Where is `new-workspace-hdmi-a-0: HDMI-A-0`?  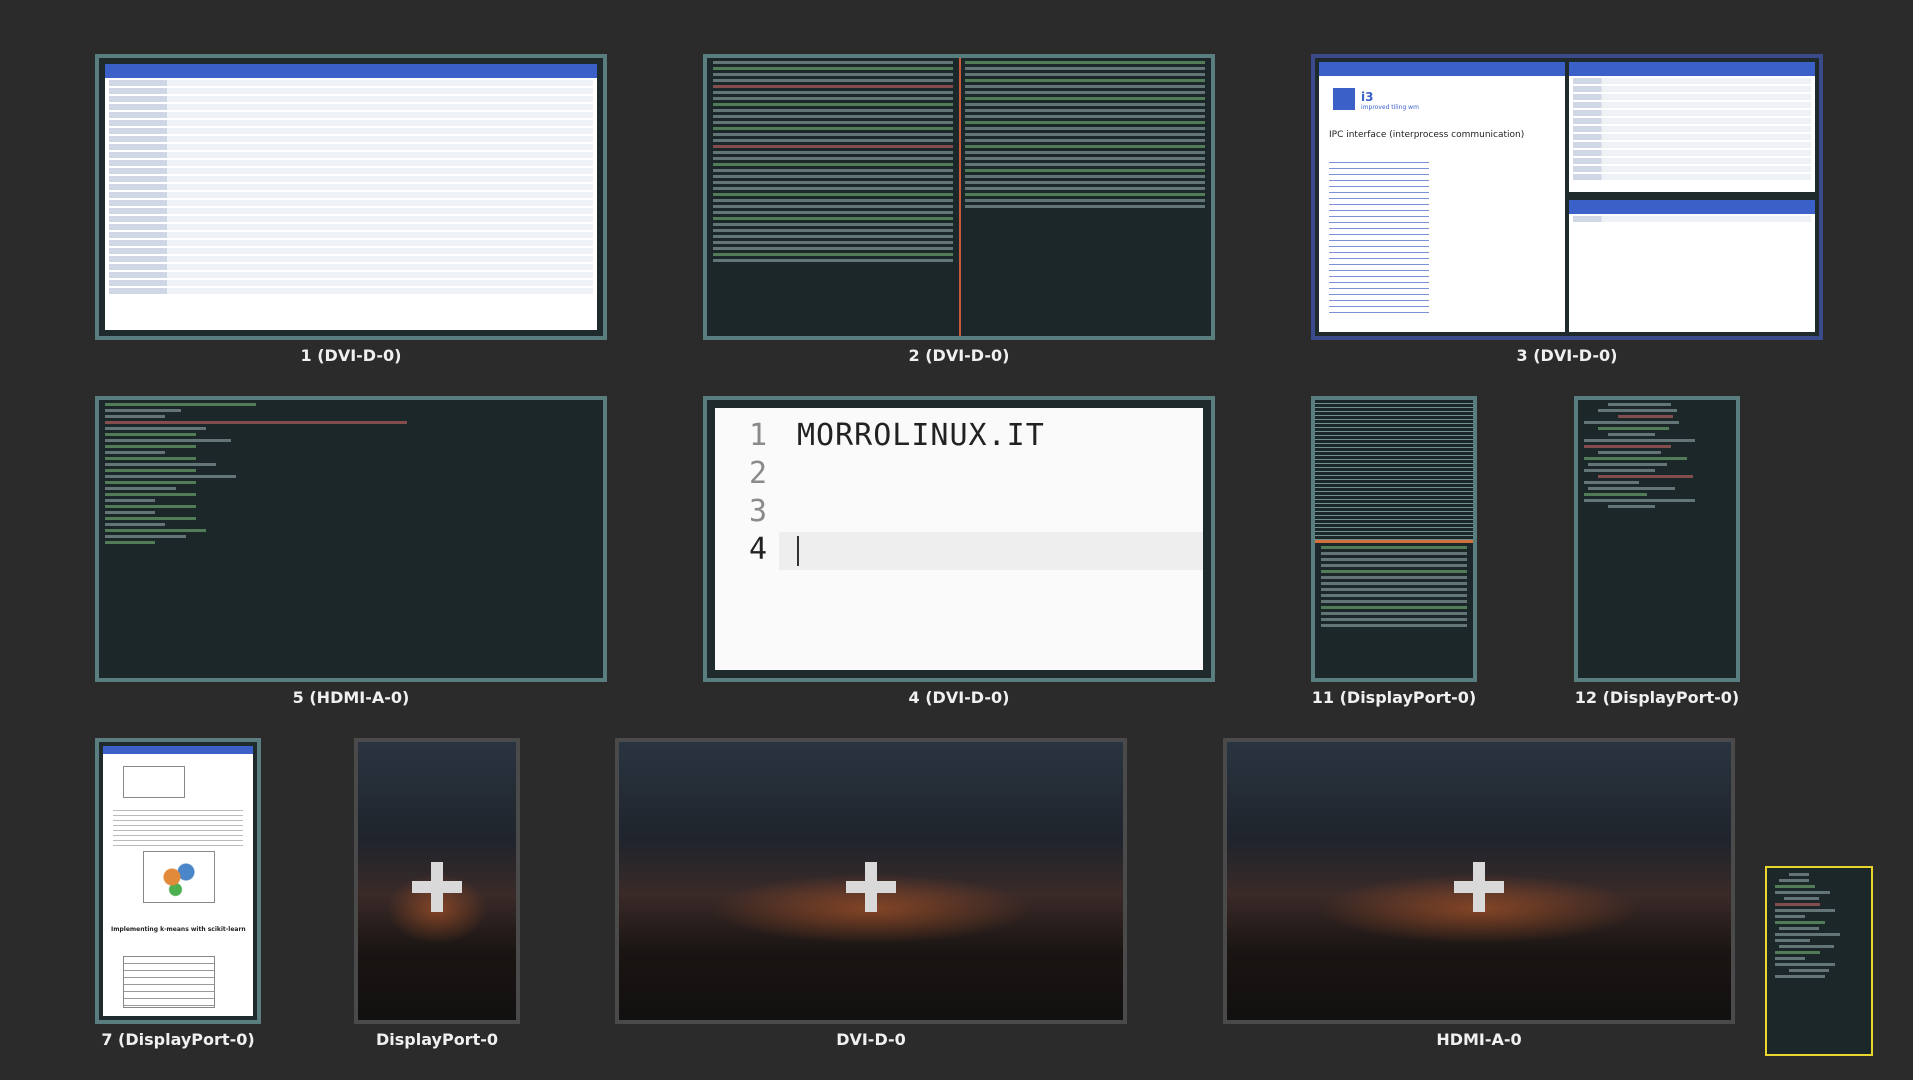 new-workspace-hdmi-a-0: HDMI-A-0 is located at coordinates (1479, 896).